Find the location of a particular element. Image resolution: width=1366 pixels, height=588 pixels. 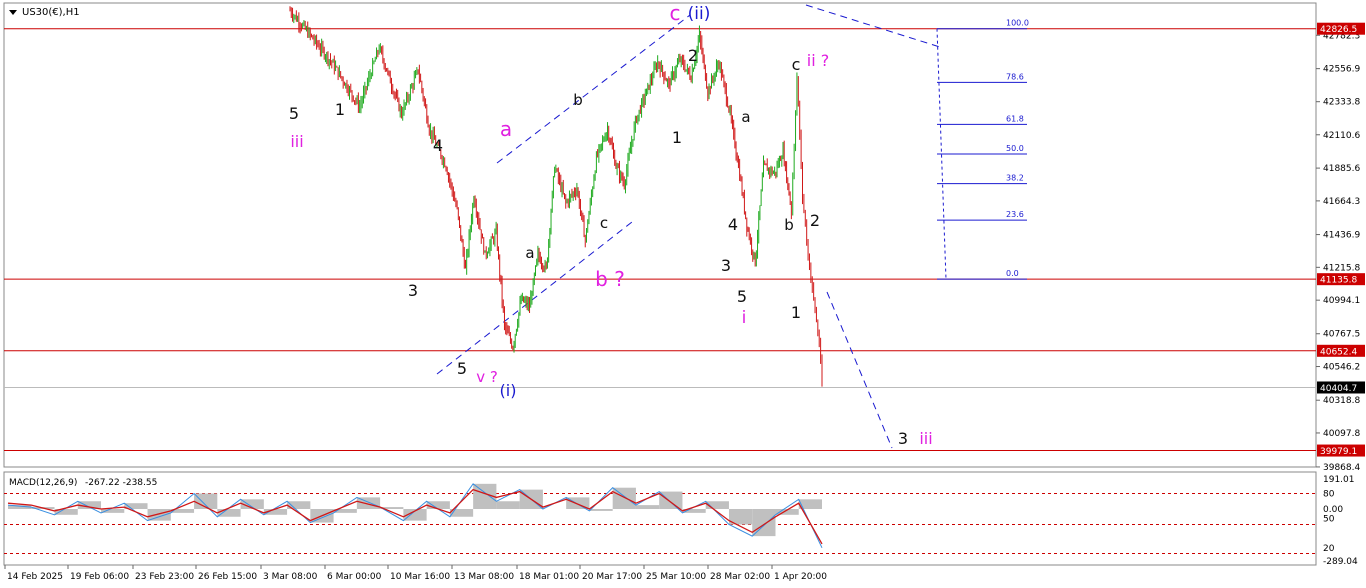

indicator-values: -267.22 -238.55 is located at coordinates (121, 483).